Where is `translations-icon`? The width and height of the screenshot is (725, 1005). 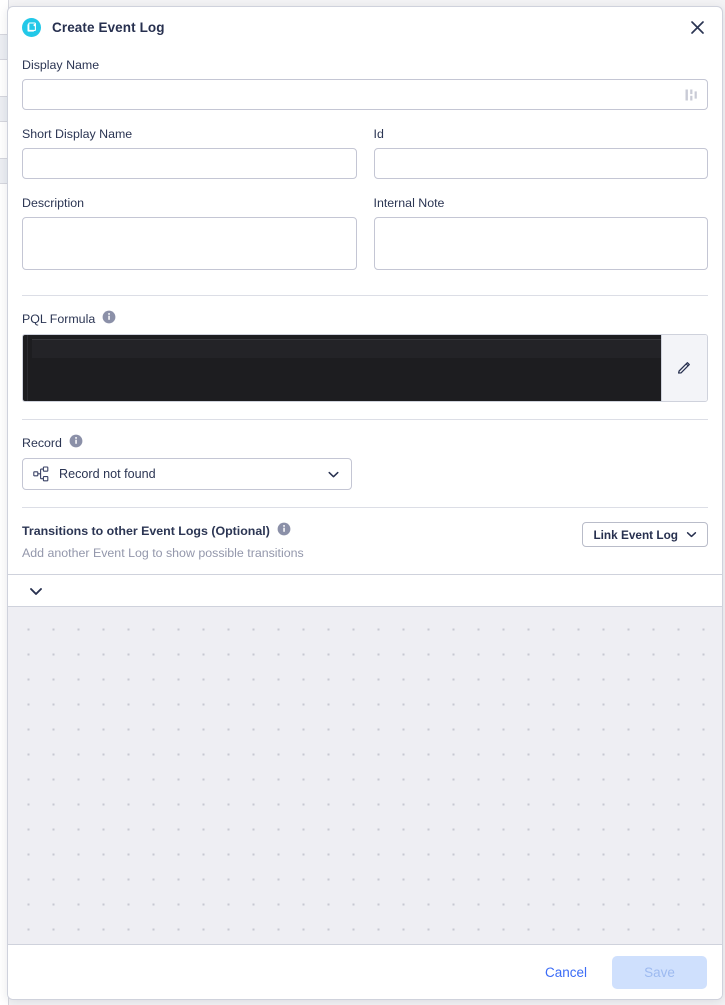
translations-icon is located at coordinates (691, 95).